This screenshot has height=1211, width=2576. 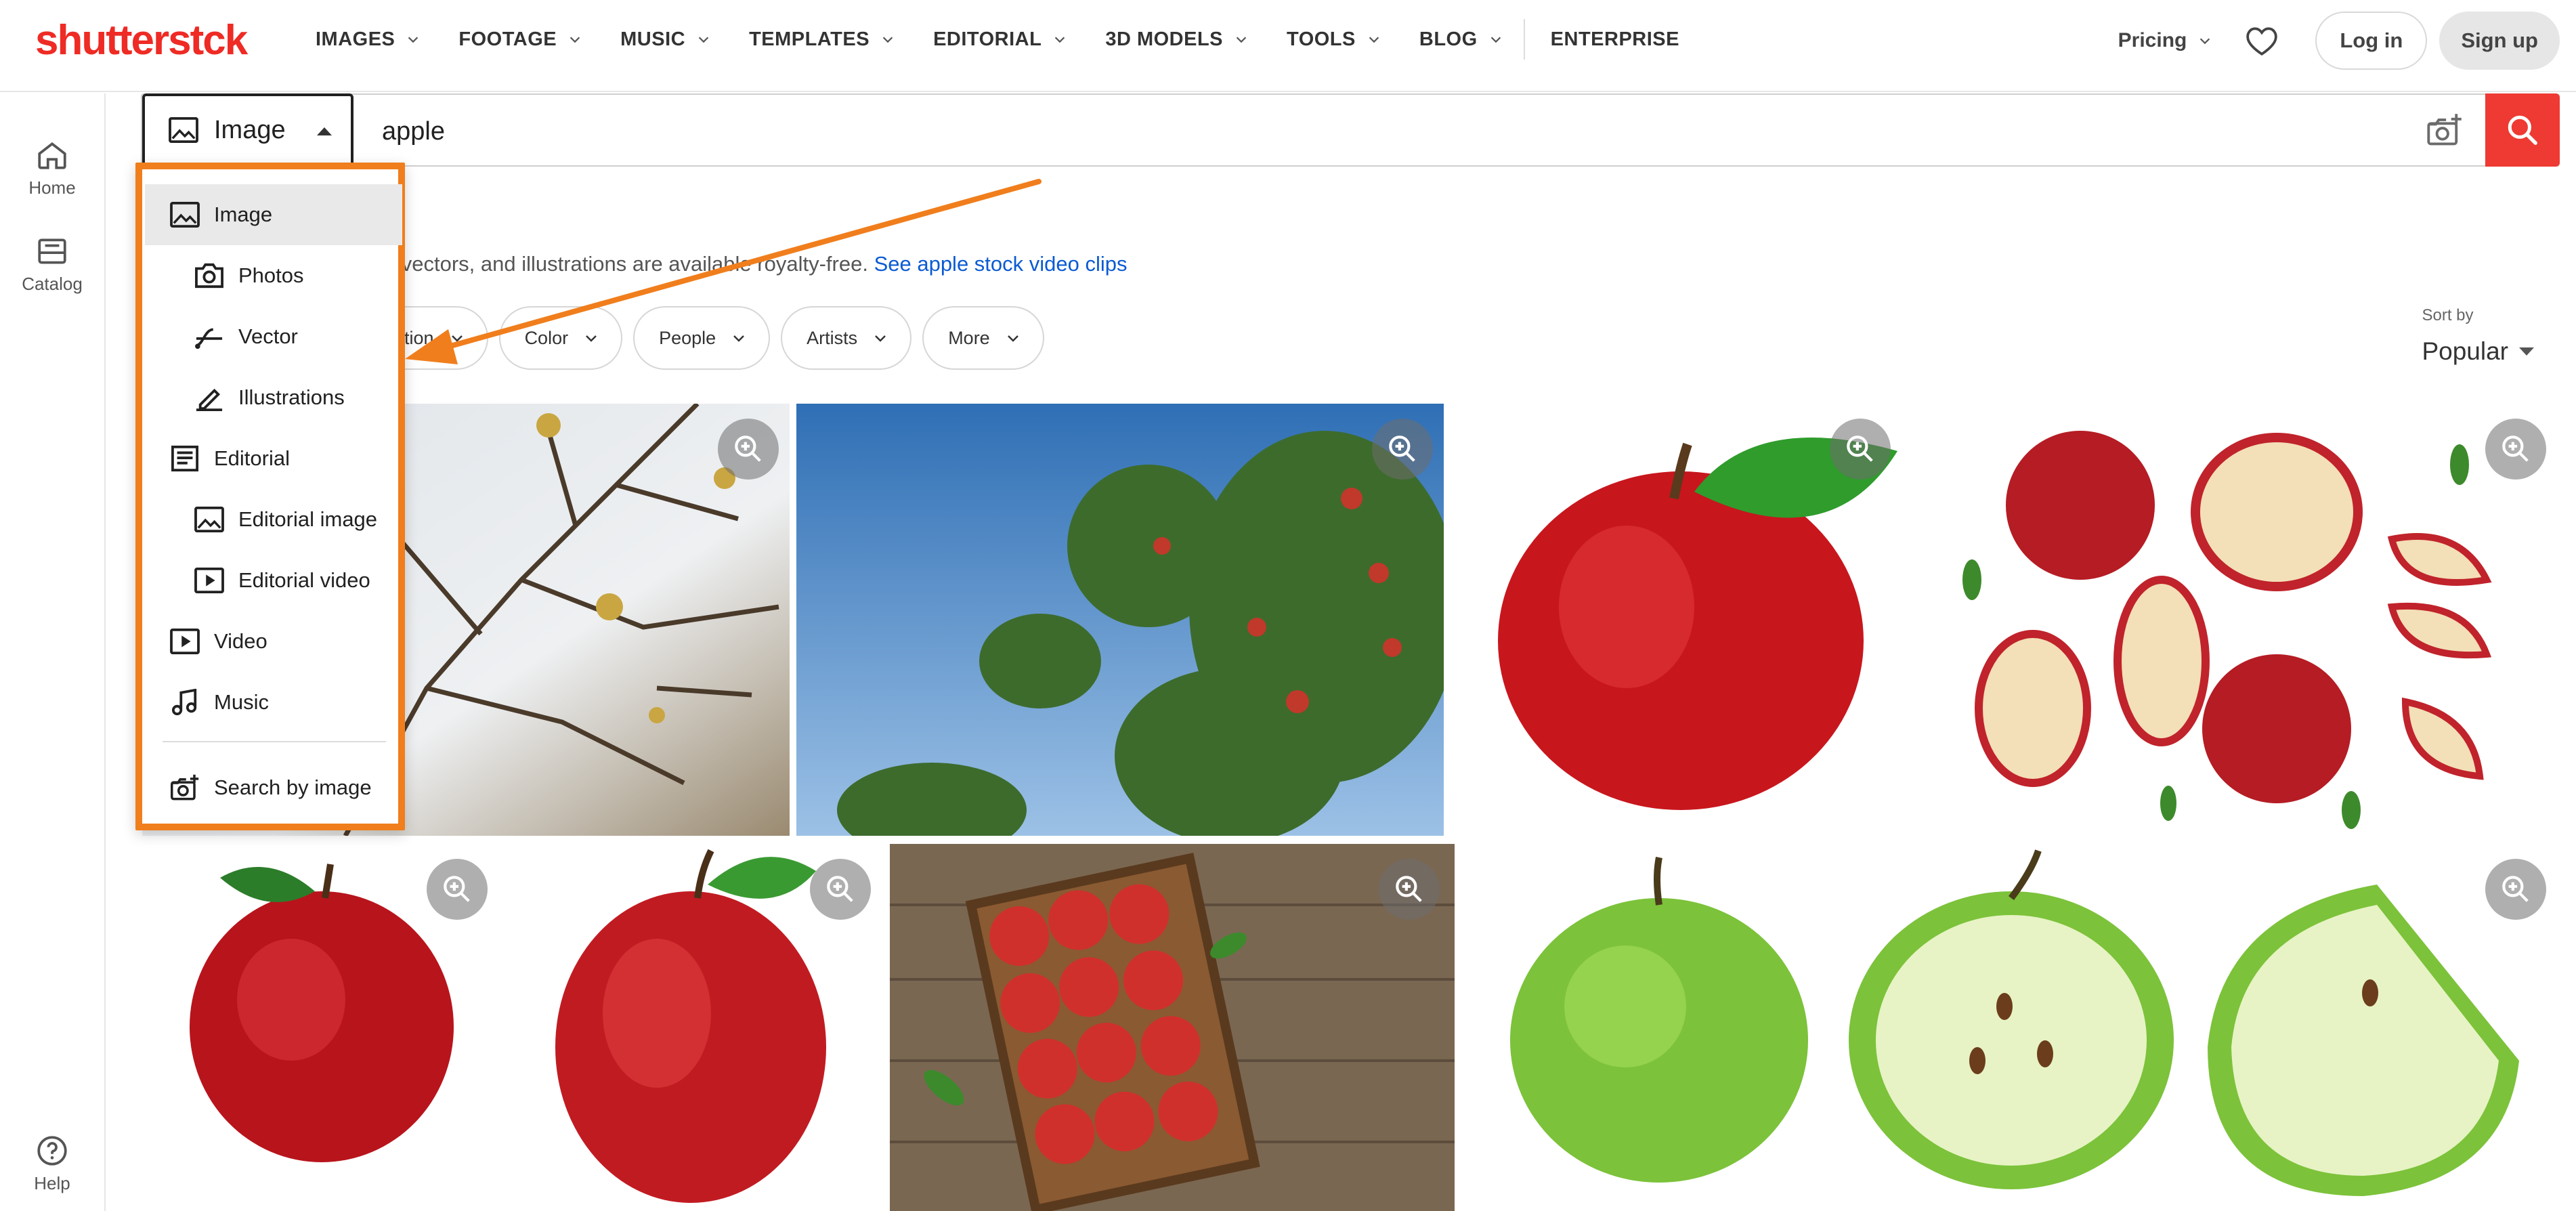 What do you see at coordinates (2371, 41) in the screenshot?
I see `login-button: Log in` at bounding box center [2371, 41].